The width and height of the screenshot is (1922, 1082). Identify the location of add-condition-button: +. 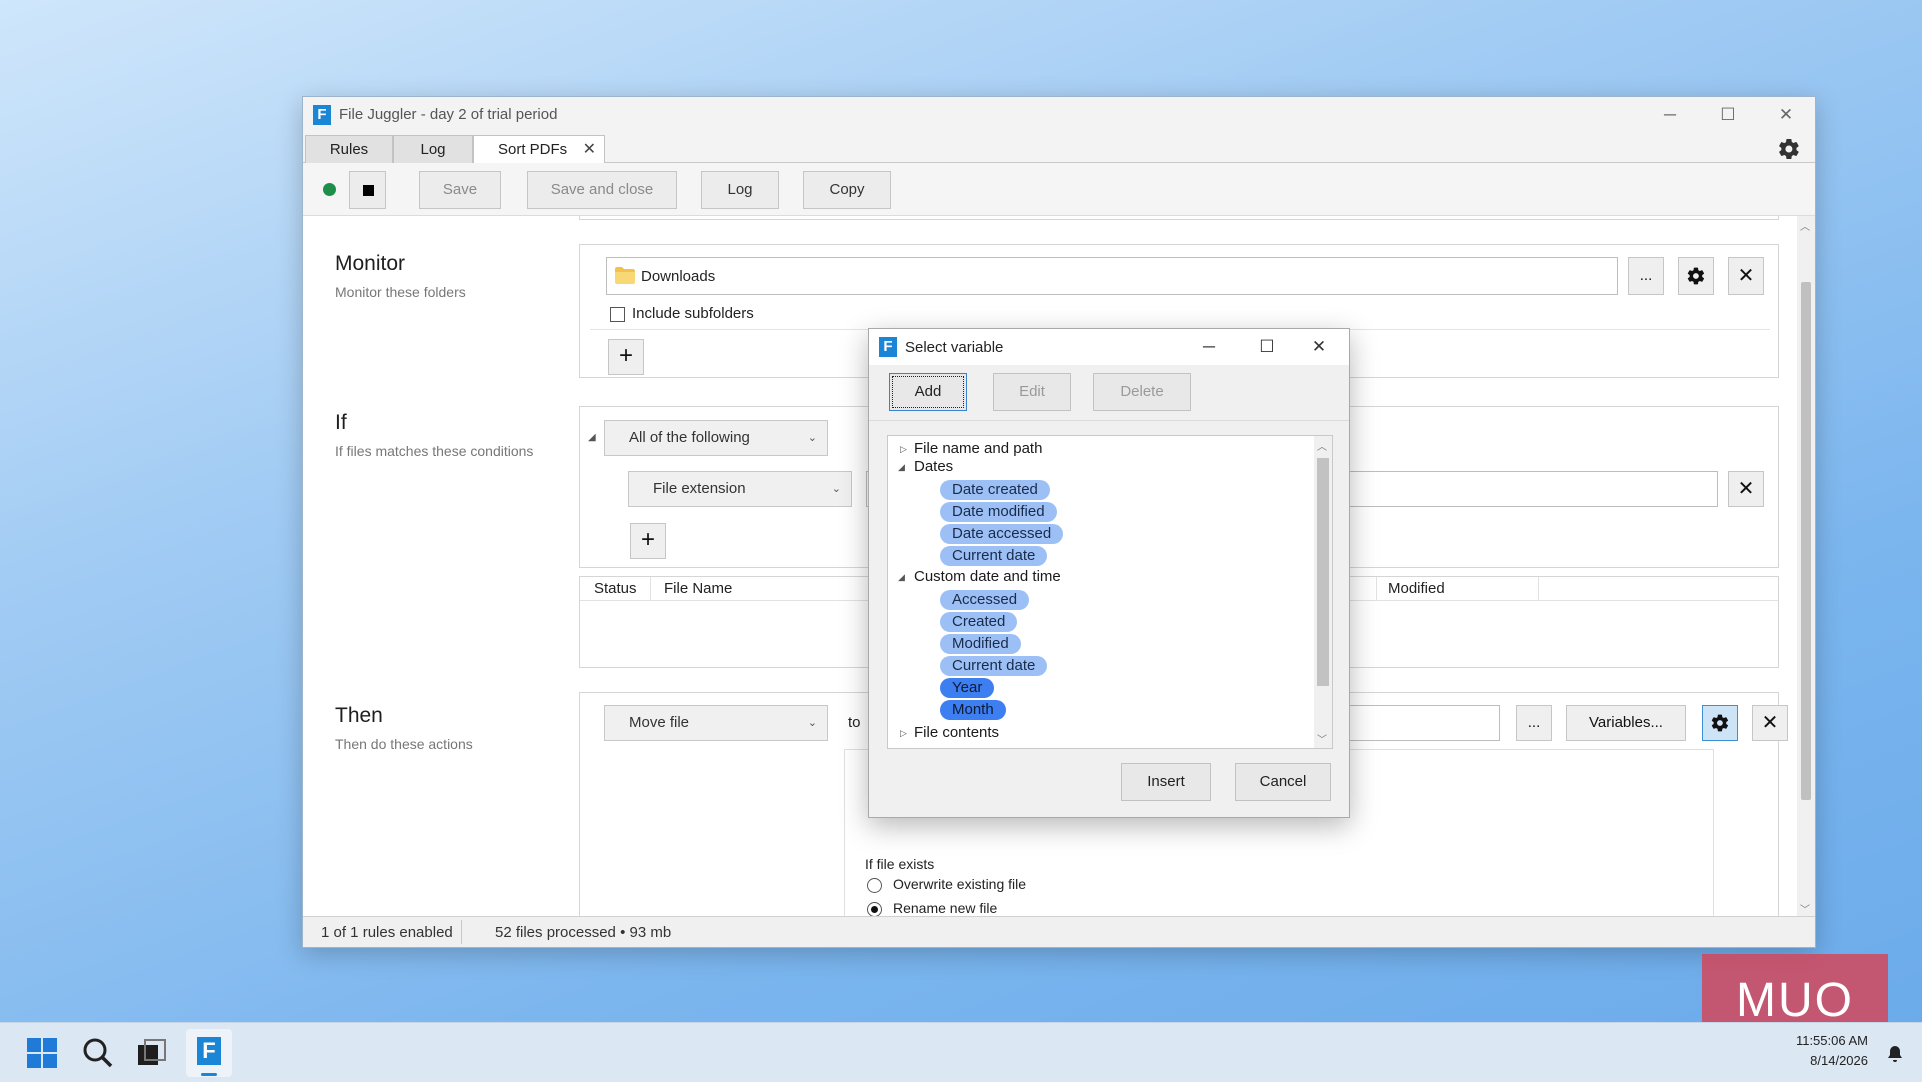
(648, 541).